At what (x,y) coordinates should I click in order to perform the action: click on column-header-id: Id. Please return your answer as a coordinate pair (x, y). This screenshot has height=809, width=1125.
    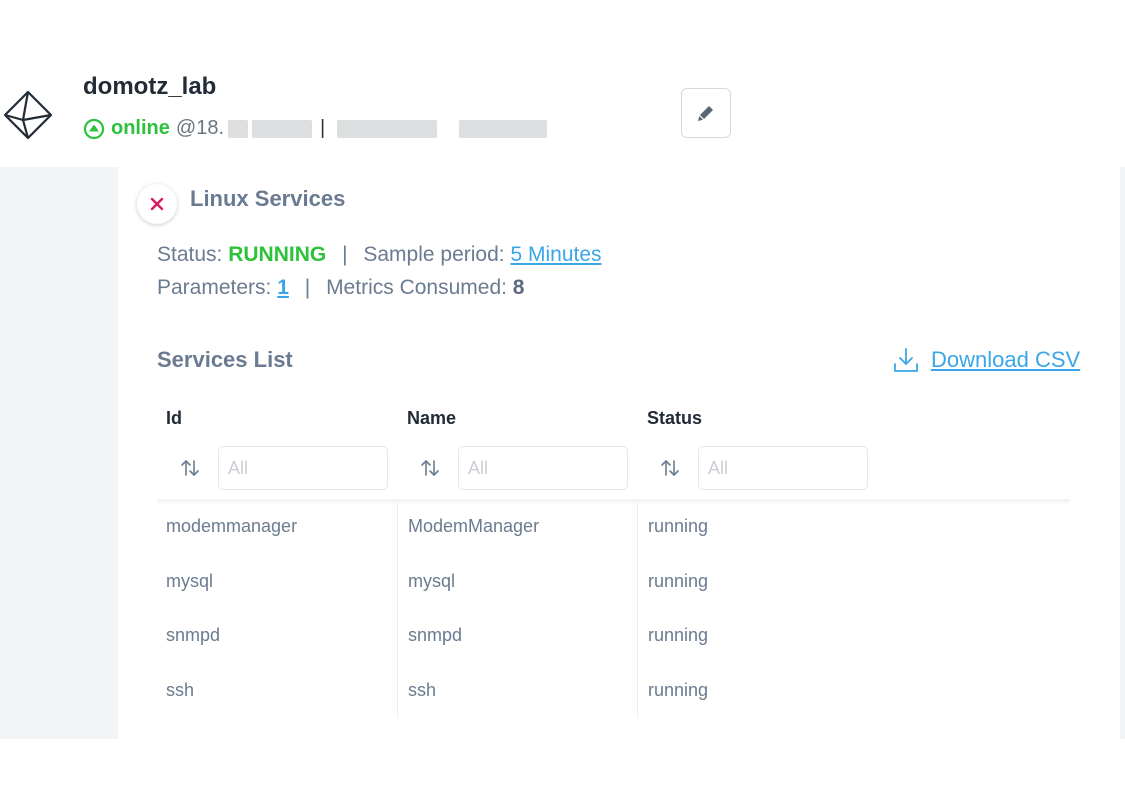
    Looking at the image, I should click on (174, 418).